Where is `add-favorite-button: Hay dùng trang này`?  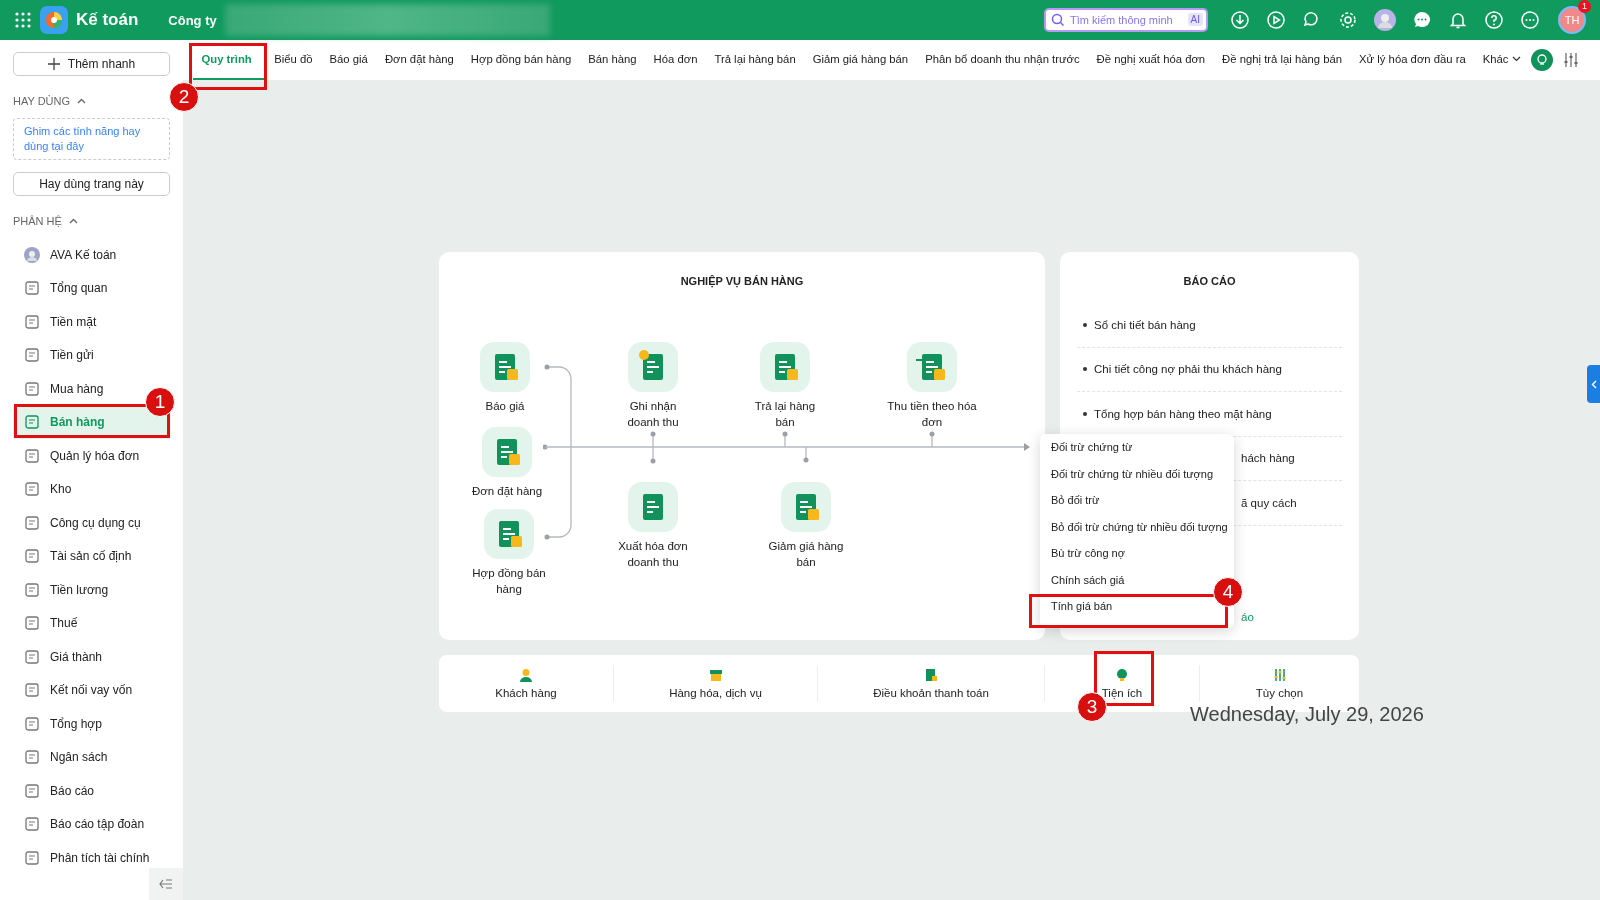
add-favorite-button: Hay dùng trang này is located at coordinates (91, 184).